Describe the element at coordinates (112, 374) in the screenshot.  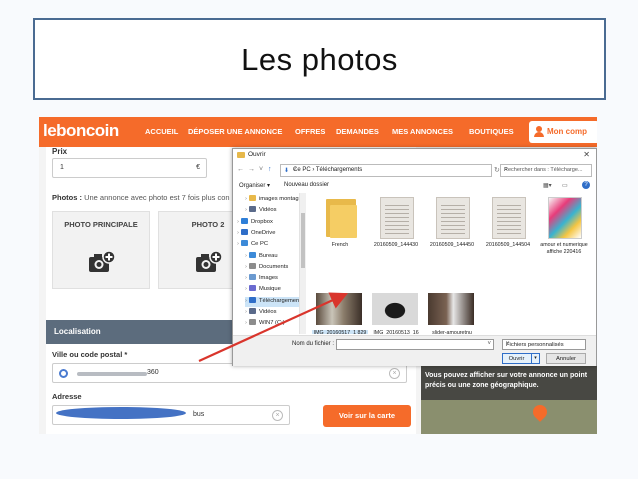
I see `redacted-city` at that location.